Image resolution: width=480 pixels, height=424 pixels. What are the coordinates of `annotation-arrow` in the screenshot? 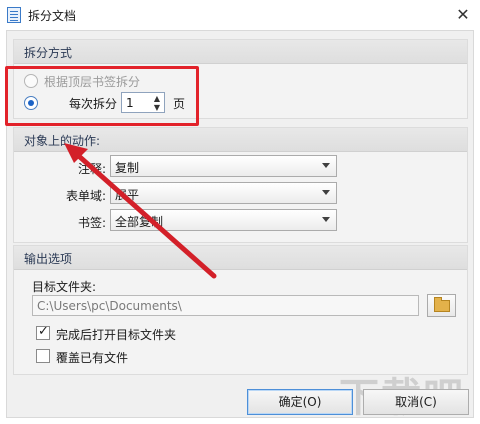 It's located at (140, 211).